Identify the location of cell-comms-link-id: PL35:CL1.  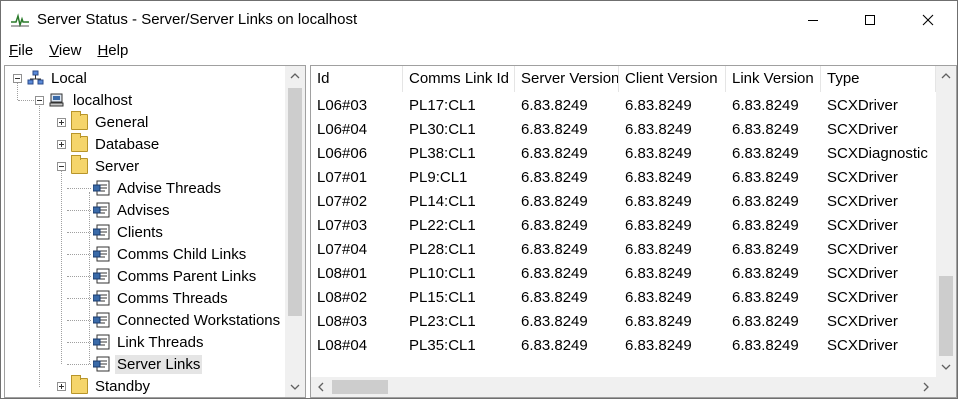
(442, 345).